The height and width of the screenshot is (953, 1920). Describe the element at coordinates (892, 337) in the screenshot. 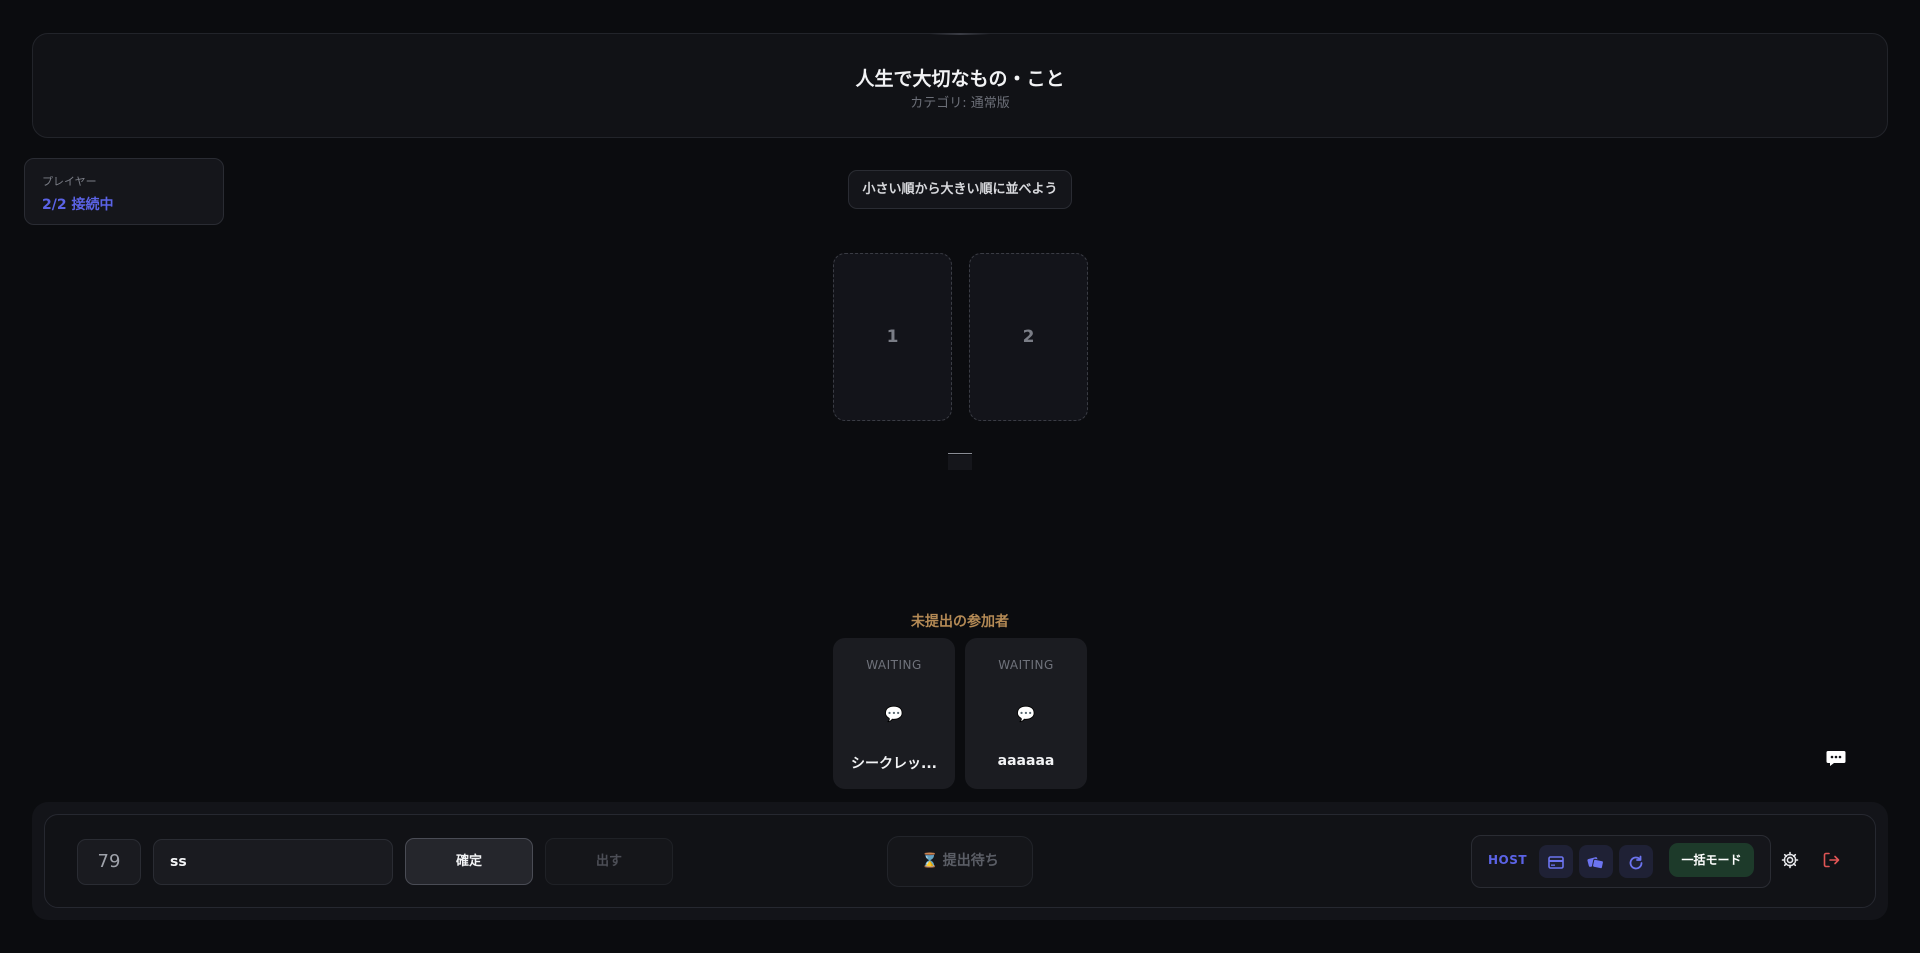

I see `card-slot-1: 1` at that location.